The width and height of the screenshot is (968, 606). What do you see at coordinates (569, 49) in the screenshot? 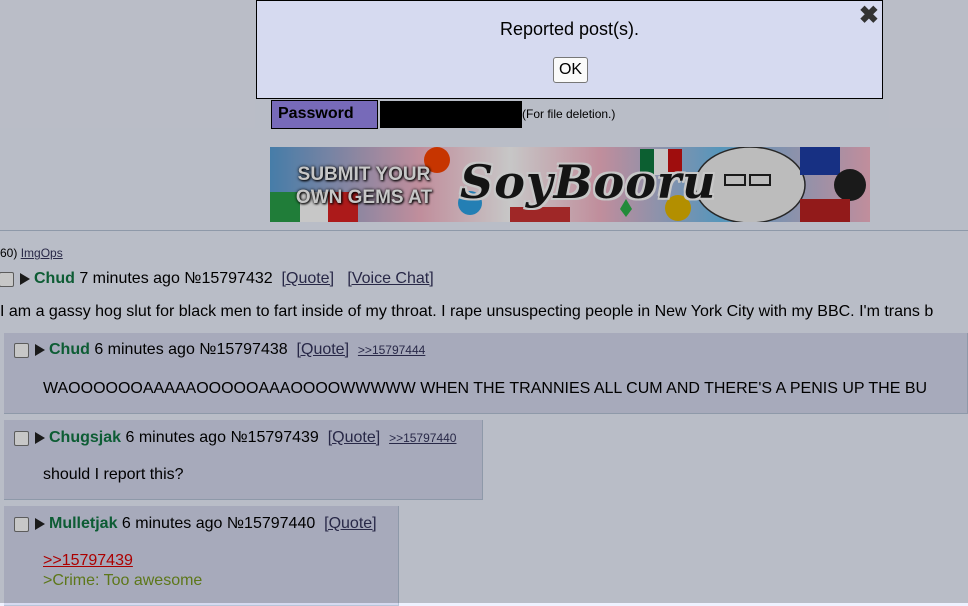
I see `report-dialog: Reported post(s). OK ✖` at bounding box center [569, 49].